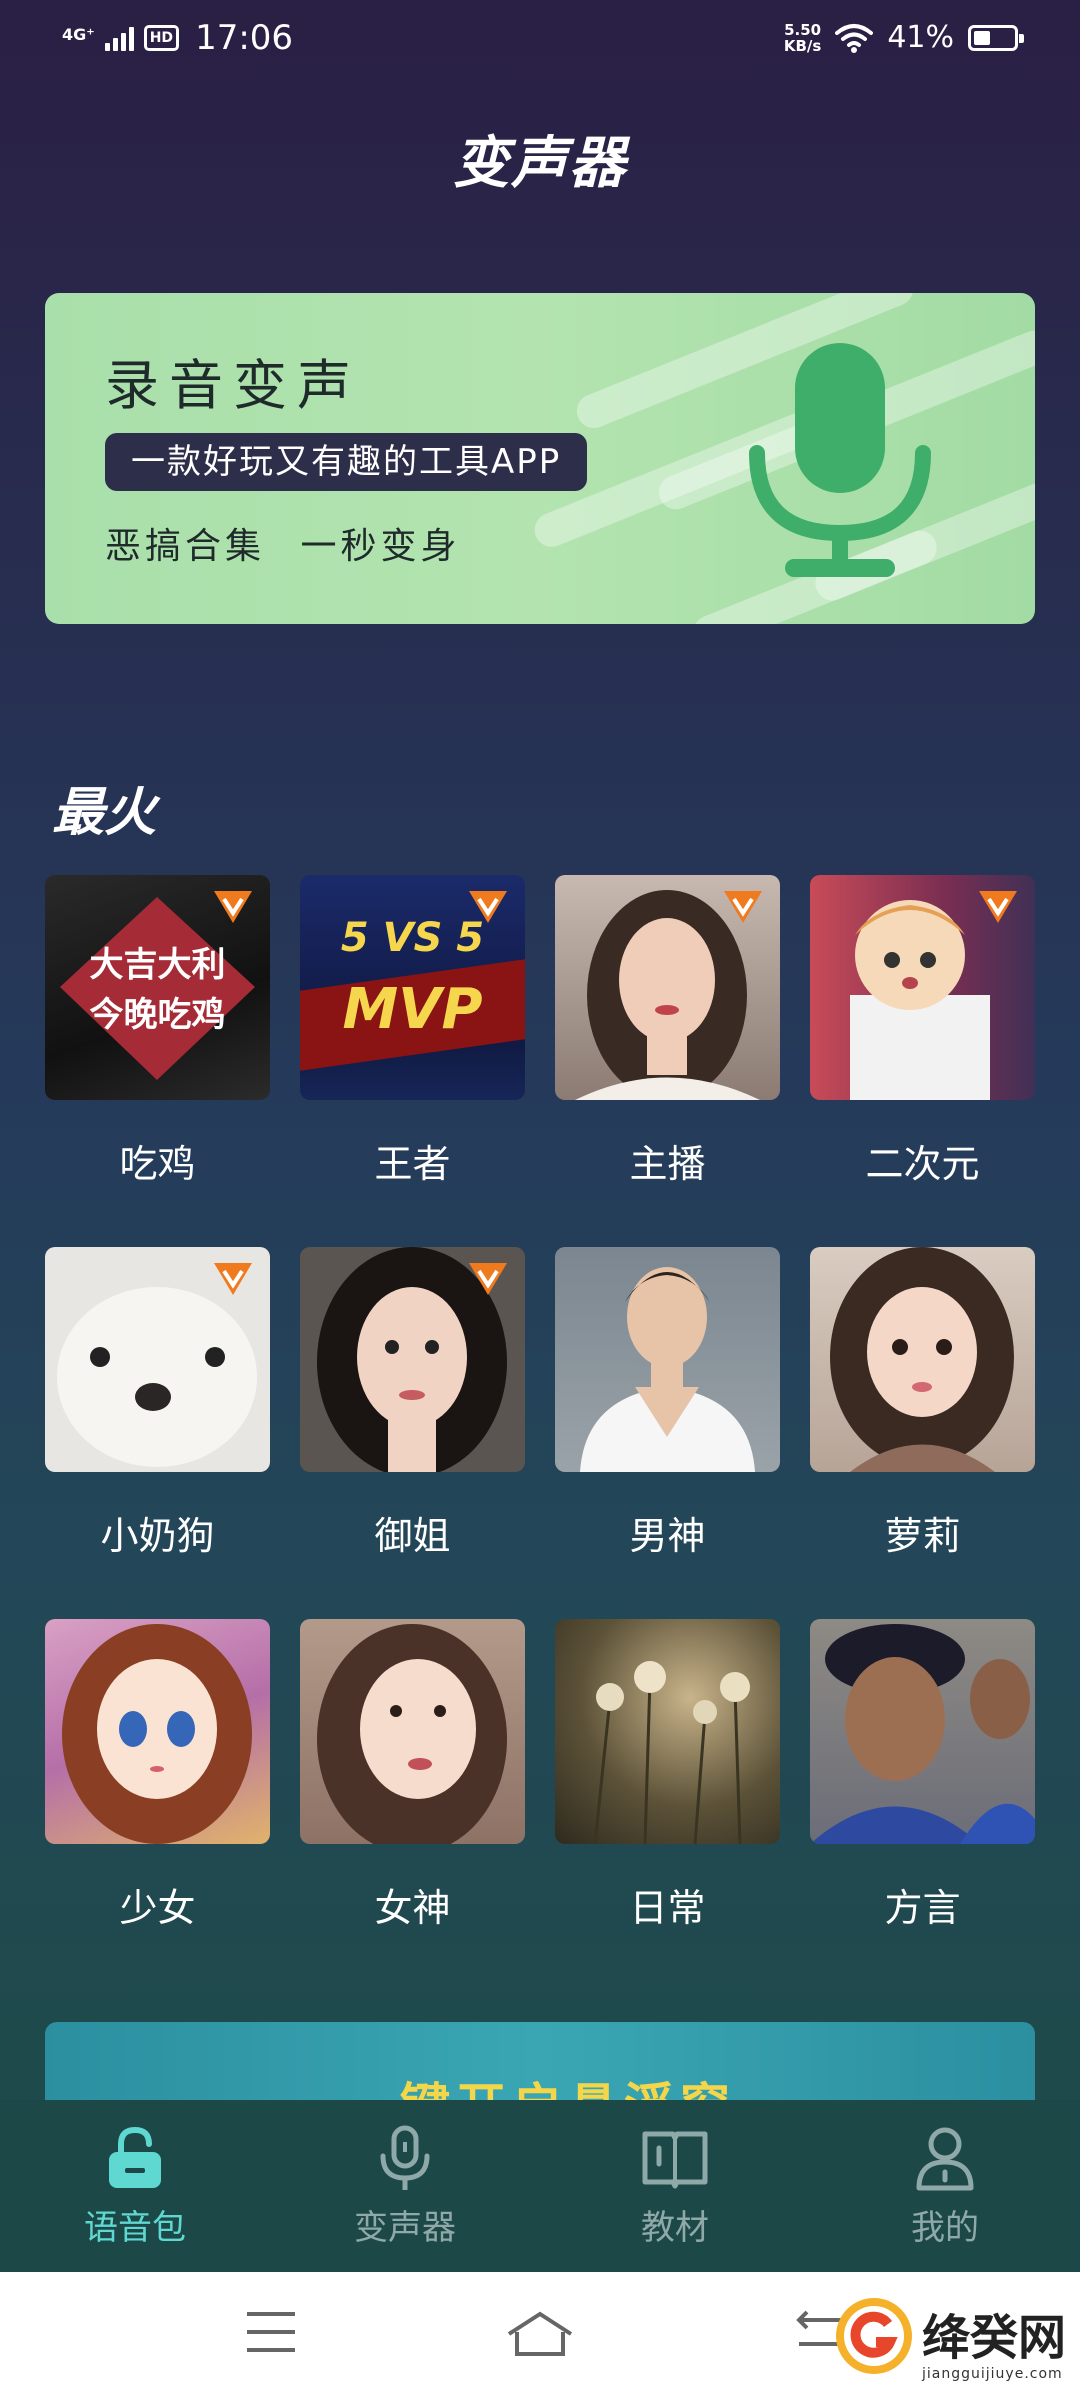 The width and height of the screenshot is (1080, 2400). I want to click on battery-icon, so click(996, 37).